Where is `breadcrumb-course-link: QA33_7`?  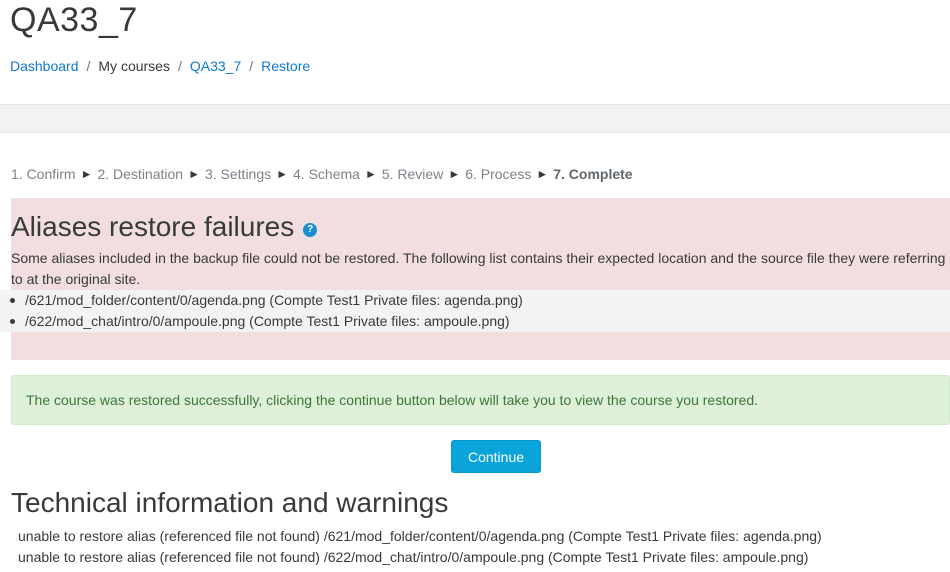
breadcrumb-course-link: QA33_7 is located at coordinates (215, 66).